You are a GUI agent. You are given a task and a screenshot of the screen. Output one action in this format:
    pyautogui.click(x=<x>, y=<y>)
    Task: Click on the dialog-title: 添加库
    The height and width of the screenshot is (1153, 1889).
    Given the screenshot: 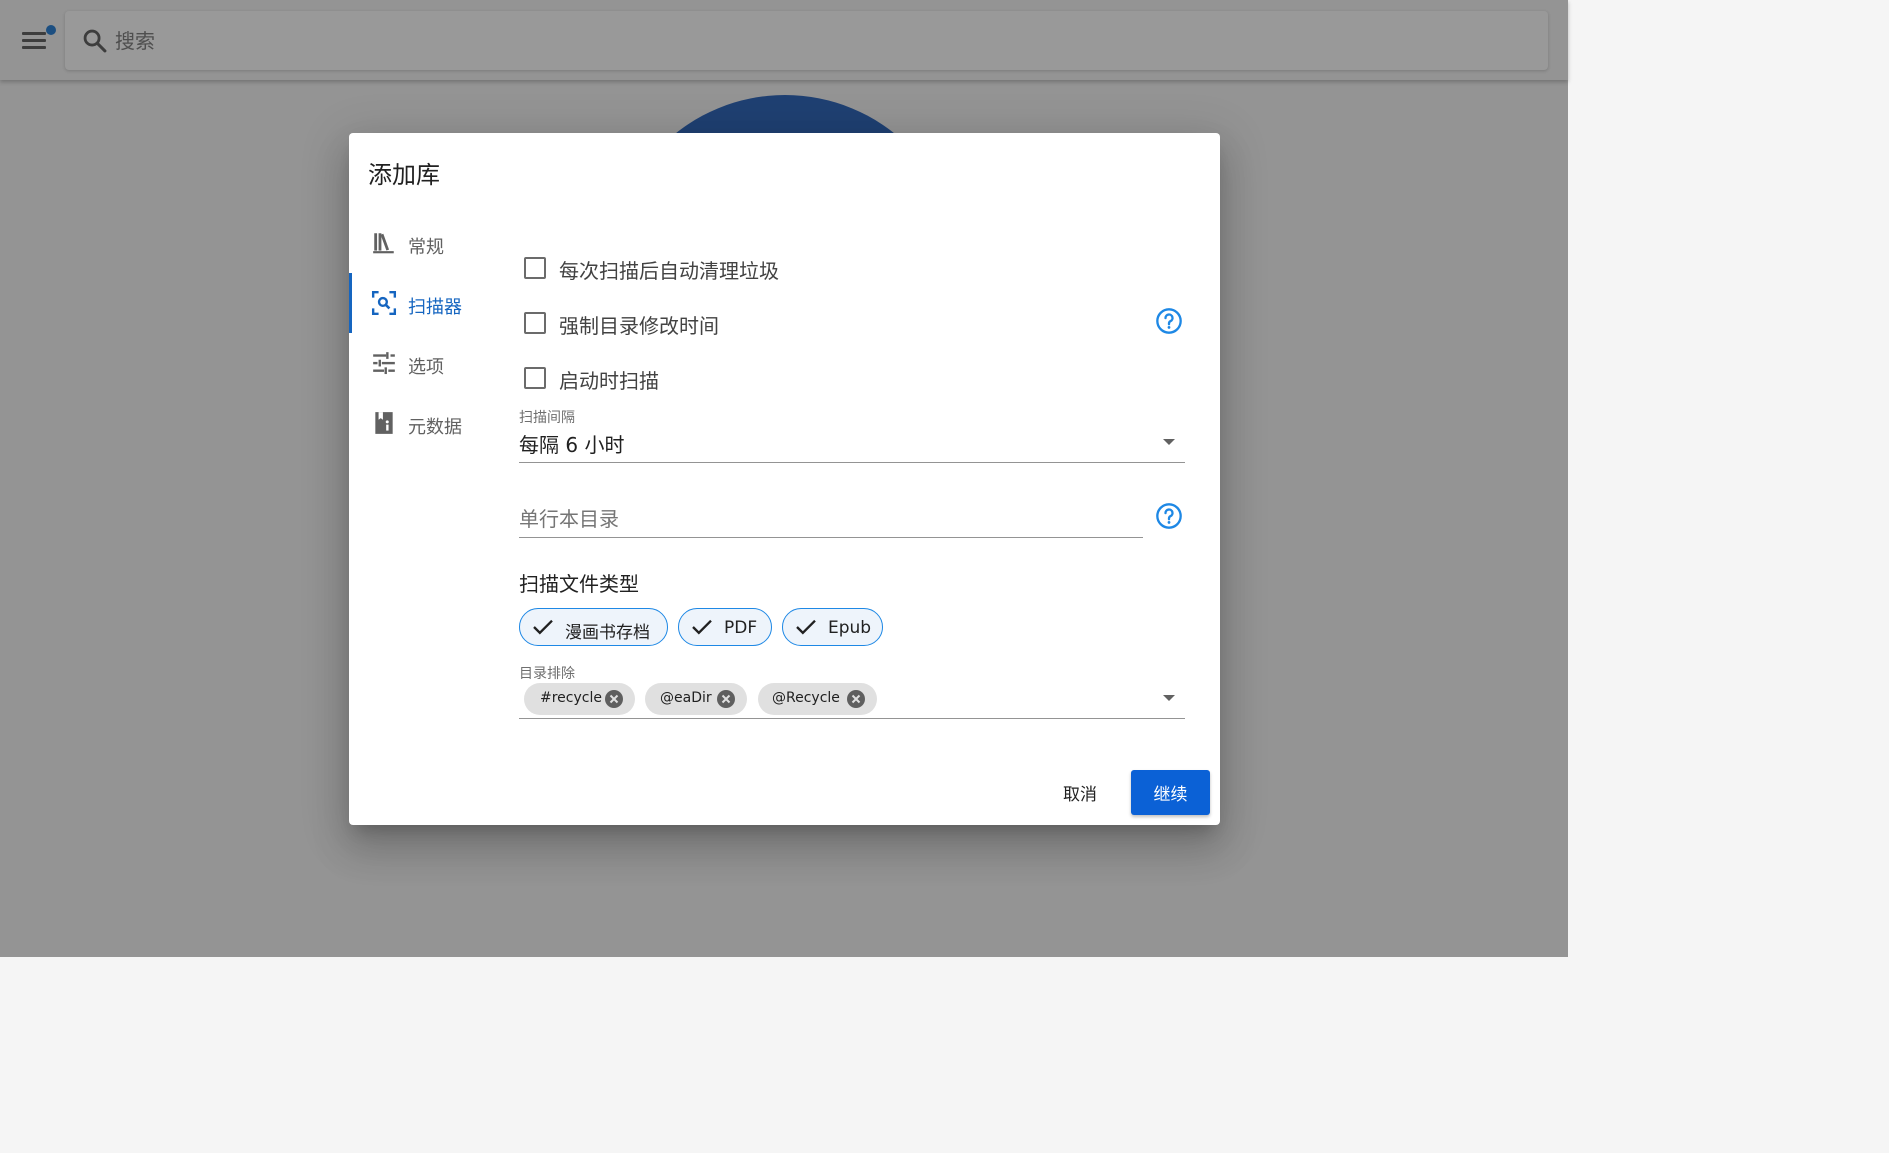 What is the action you would take?
    pyautogui.click(x=404, y=175)
    